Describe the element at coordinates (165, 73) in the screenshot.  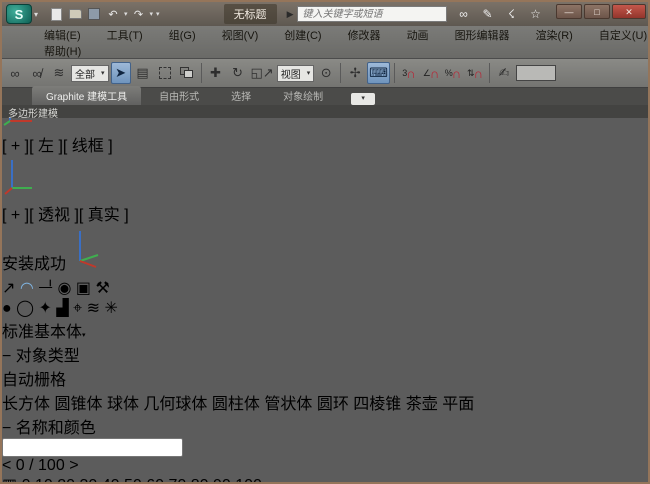
I see `rectangular-selection-region-button` at that location.